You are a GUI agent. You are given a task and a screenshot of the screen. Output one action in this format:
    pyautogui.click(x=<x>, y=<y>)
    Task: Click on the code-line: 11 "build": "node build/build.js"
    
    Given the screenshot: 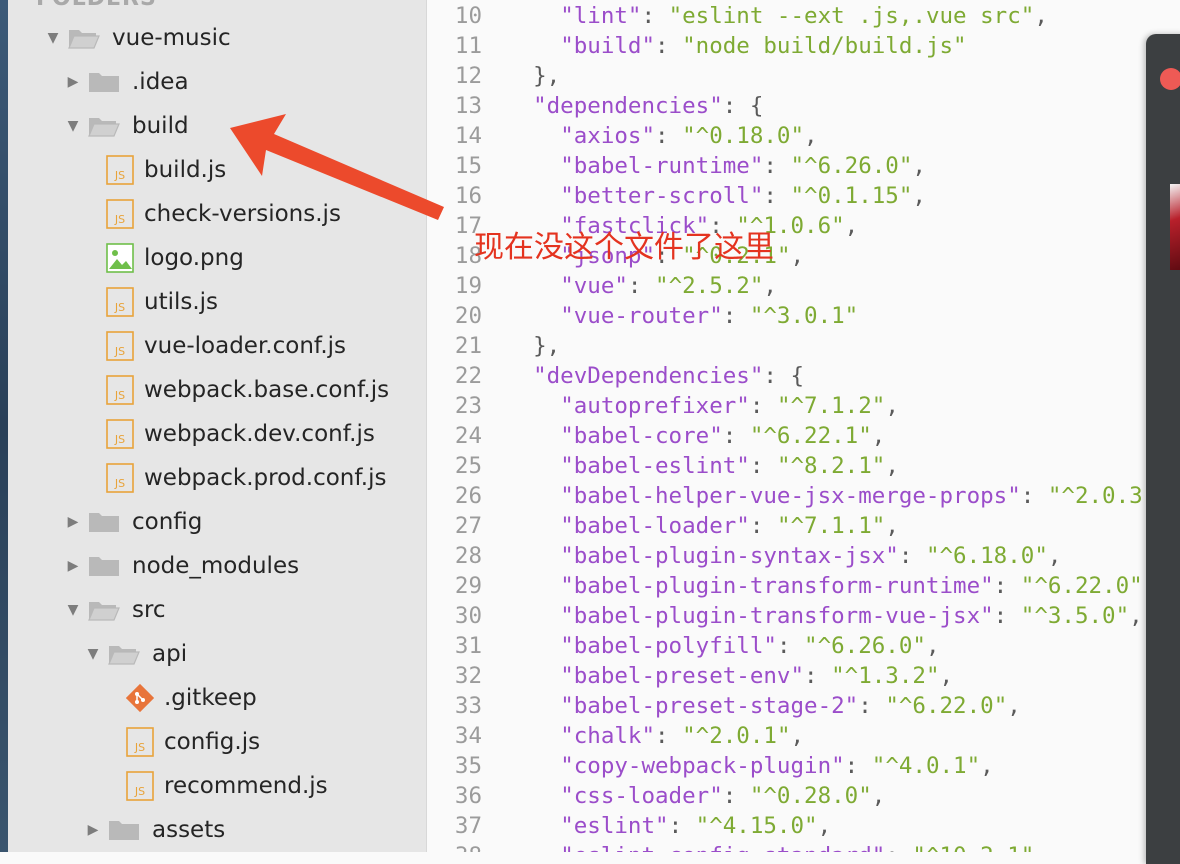 What is the action you would take?
    pyautogui.click(x=697, y=46)
    